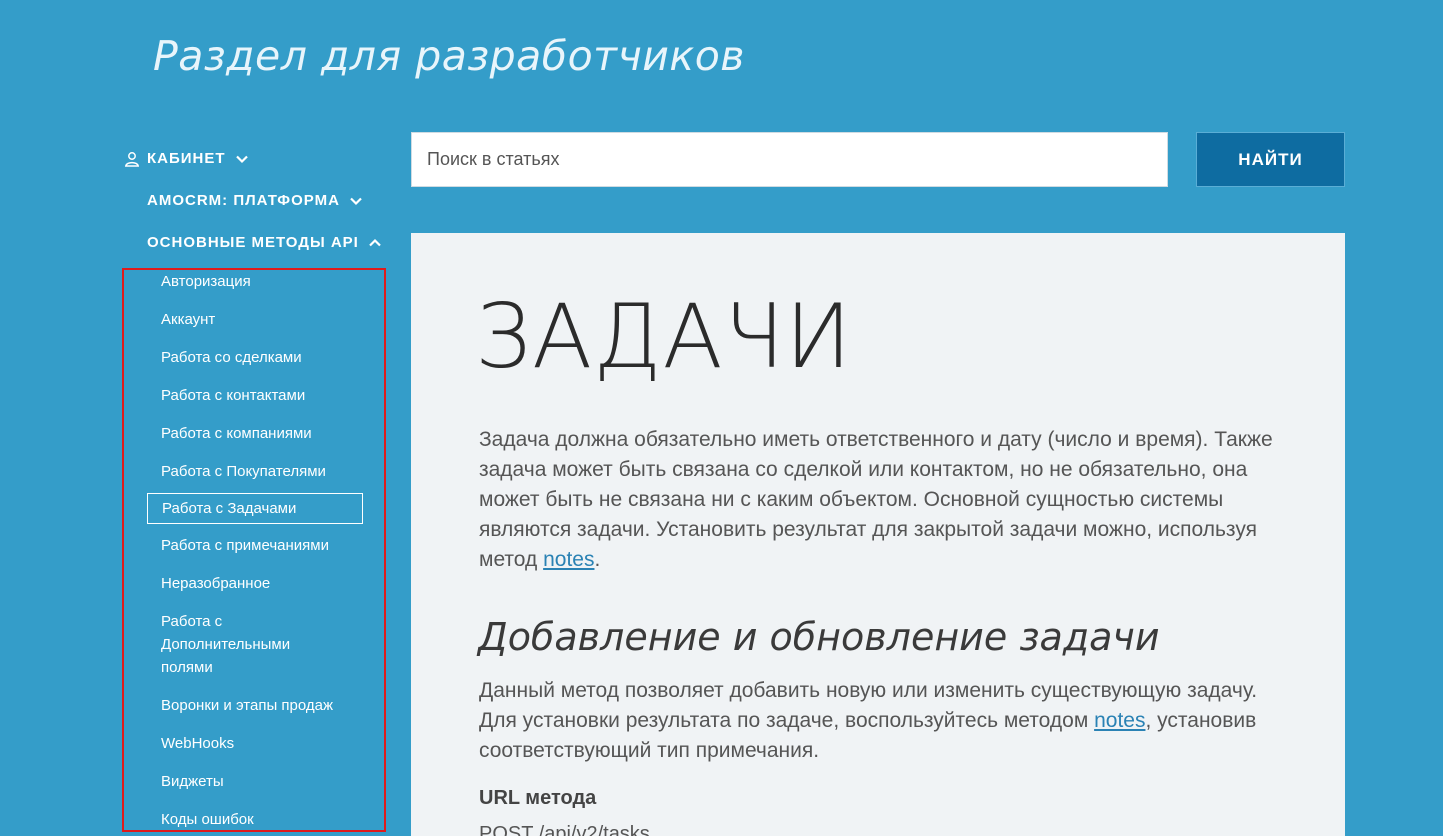 This screenshot has height=836, width=1443. What do you see at coordinates (261, 319) in the screenshot?
I see `submenu-item-account: Аккаунт` at bounding box center [261, 319].